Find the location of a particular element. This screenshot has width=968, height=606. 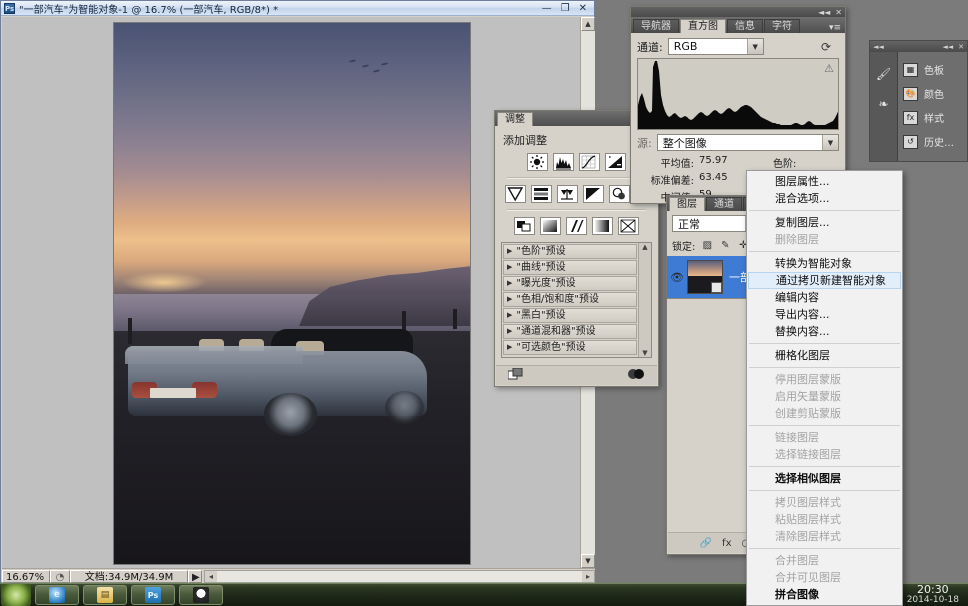

menu-item-select-linked-layers: 选择链接图层 is located at coordinates (808, 454).